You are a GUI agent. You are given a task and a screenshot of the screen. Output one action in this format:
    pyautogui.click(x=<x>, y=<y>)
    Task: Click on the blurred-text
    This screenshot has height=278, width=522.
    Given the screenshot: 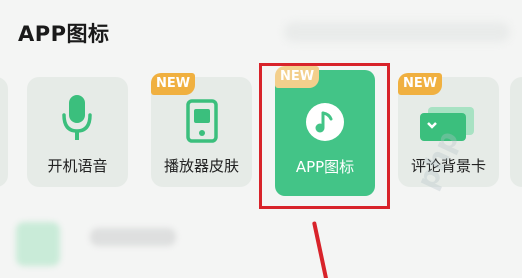 What is the action you would take?
    pyautogui.click(x=133, y=237)
    